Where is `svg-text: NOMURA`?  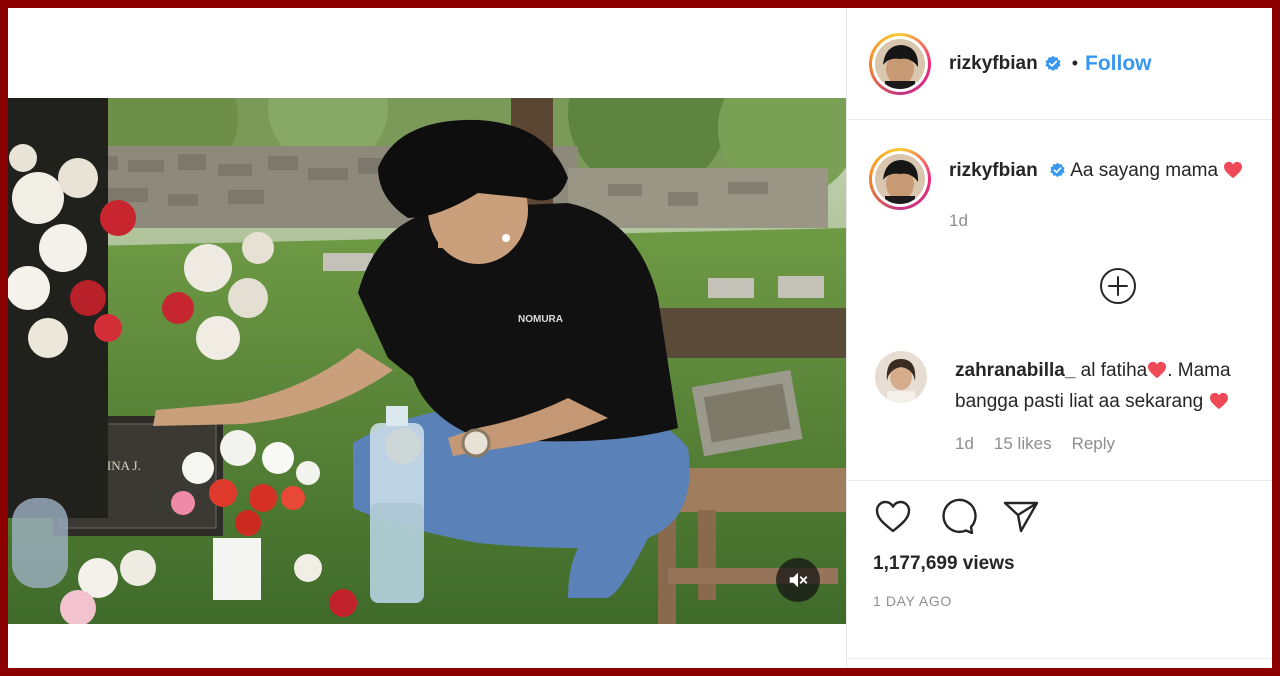
svg-text: NOMURA is located at coordinates (540, 319).